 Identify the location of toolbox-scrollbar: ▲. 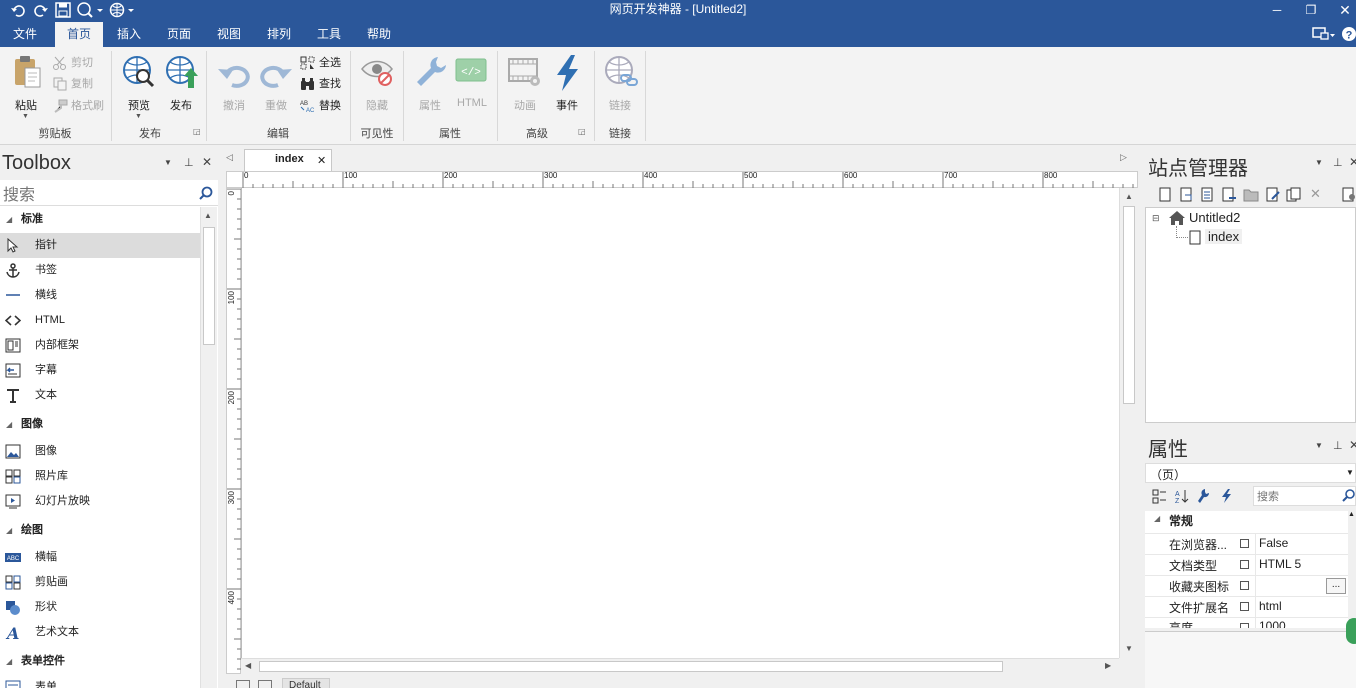
(208, 447).